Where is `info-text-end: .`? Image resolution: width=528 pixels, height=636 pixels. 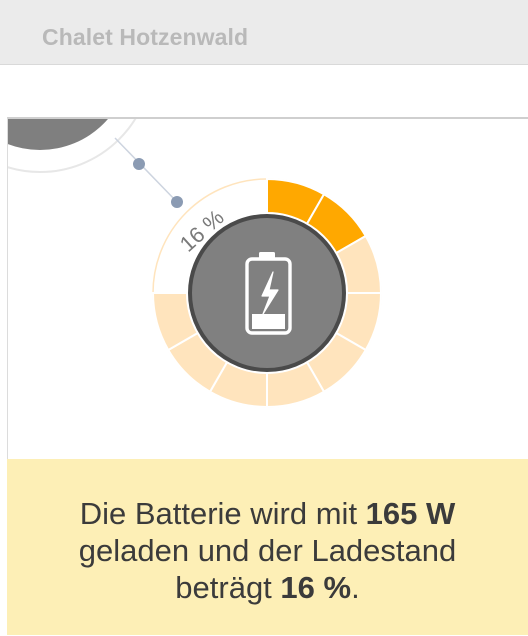 info-text-end: . is located at coordinates (355, 587).